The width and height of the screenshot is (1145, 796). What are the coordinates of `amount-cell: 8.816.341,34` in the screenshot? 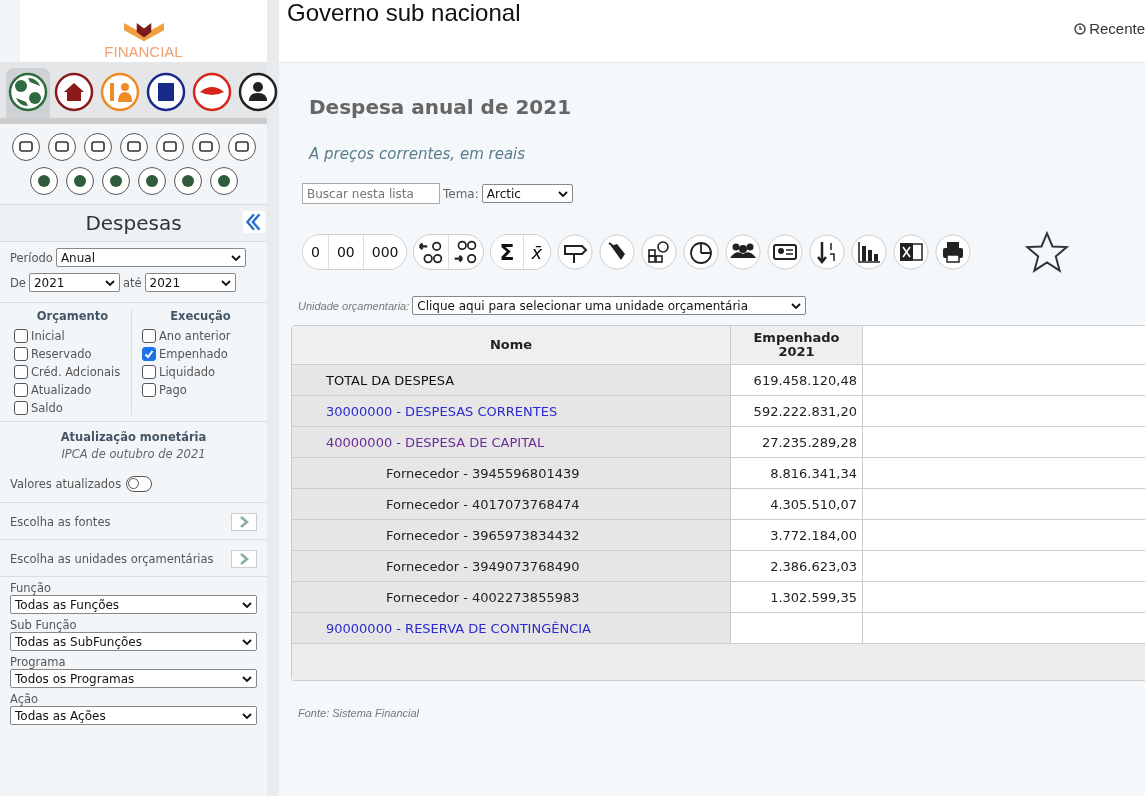 It's located at (813, 473).